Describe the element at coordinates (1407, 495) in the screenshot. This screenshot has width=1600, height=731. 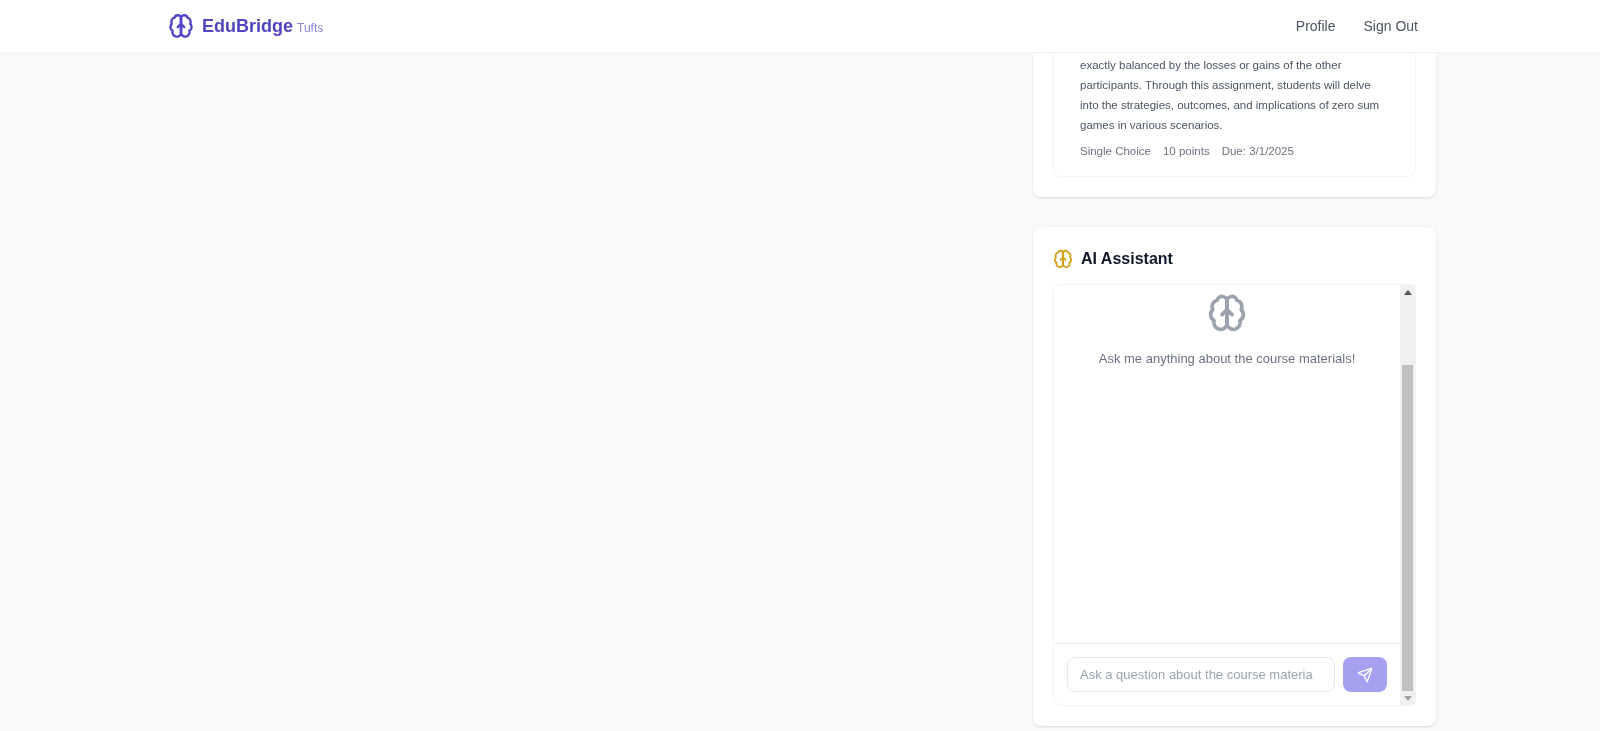
I see `scrollbar` at that location.